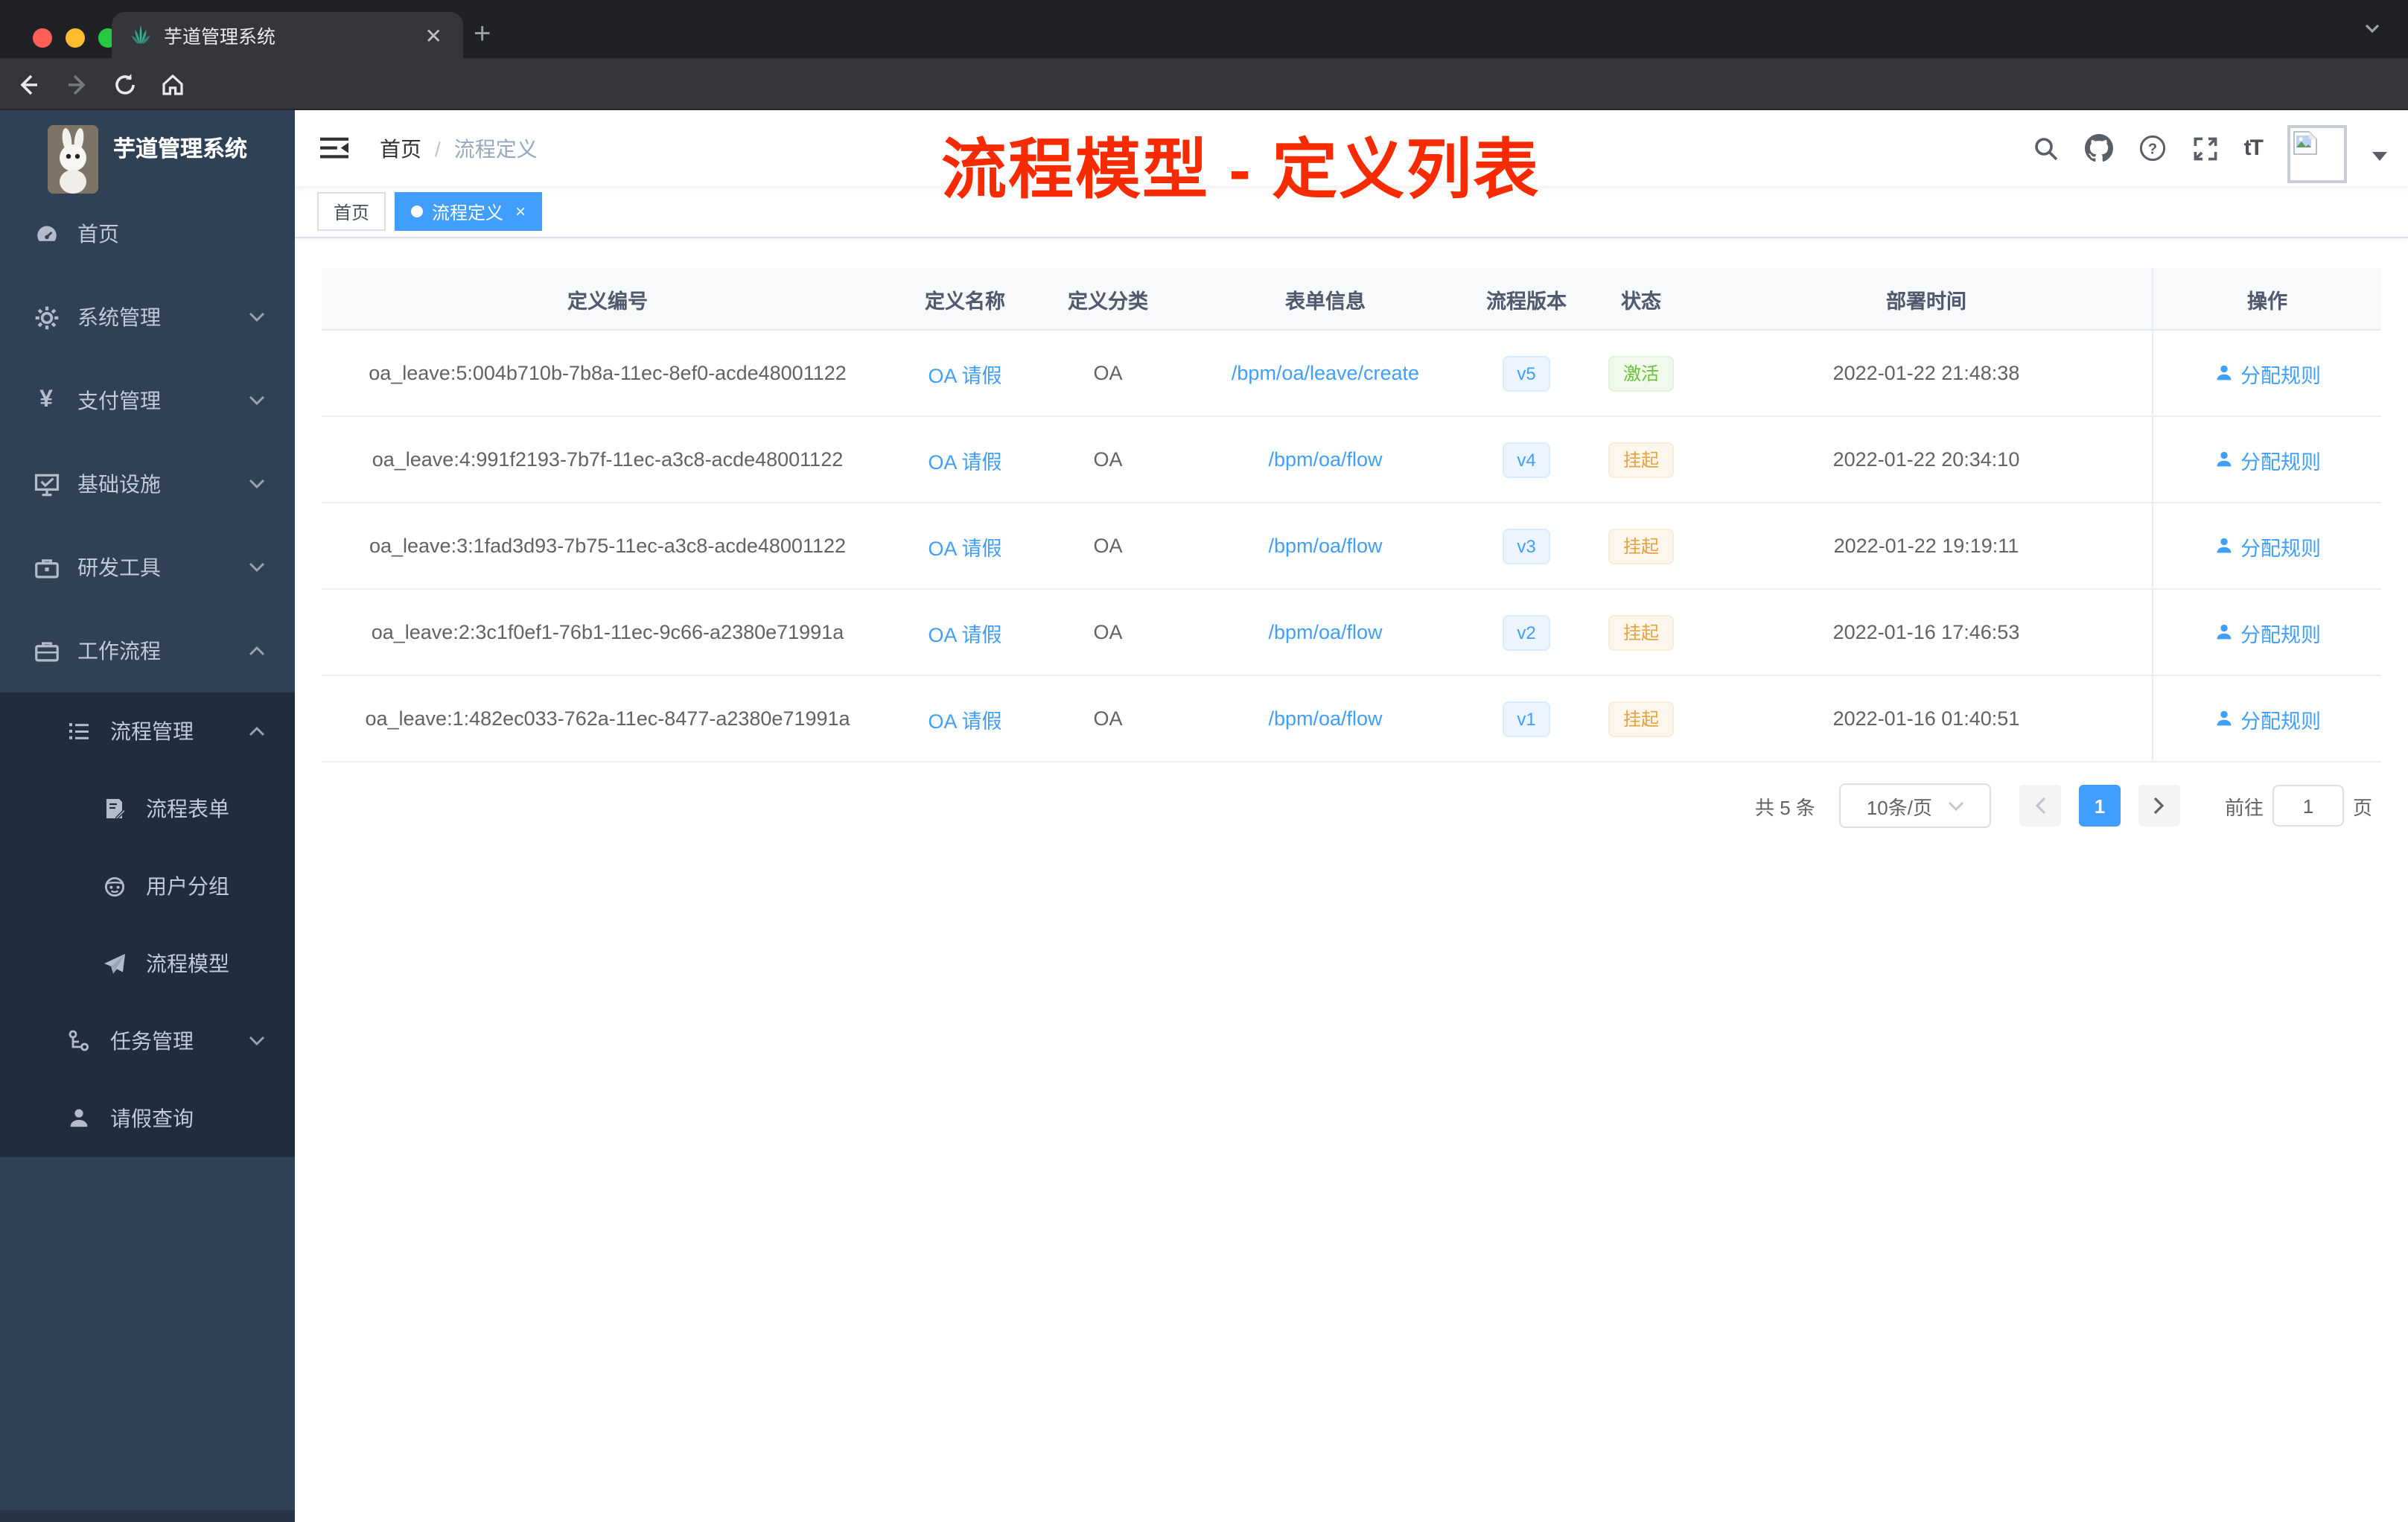 This screenshot has width=2408, height=1522. I want to click on sidebar-item-task-management: 任务管理, so click(147, 1041).